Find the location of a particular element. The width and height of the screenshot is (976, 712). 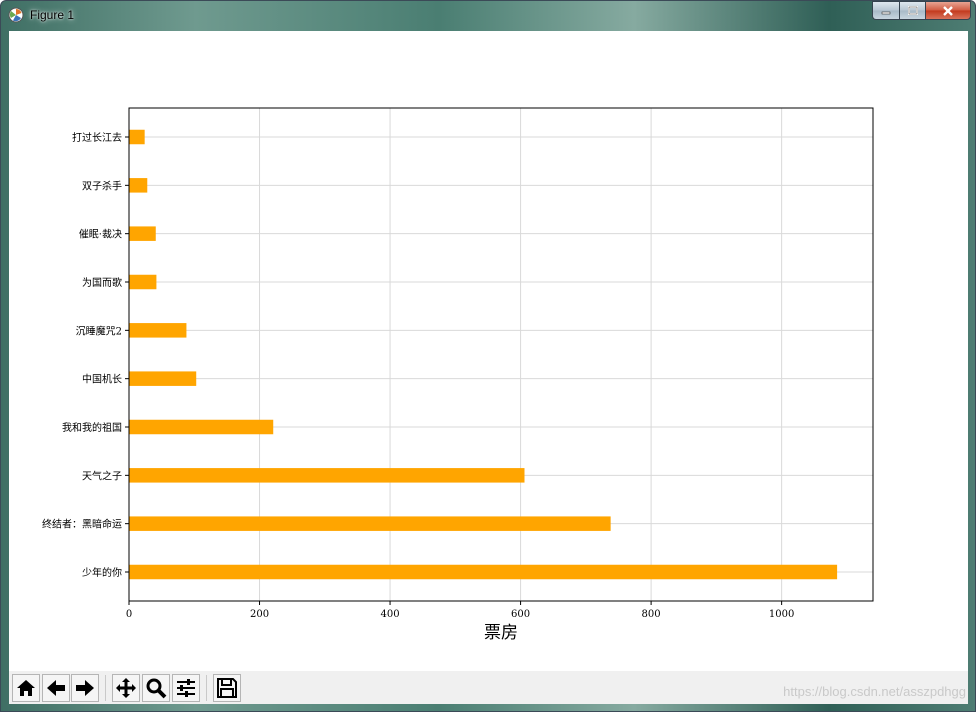

y-tick-label: 催眠·裁决 is located at coordinates (100, 234).